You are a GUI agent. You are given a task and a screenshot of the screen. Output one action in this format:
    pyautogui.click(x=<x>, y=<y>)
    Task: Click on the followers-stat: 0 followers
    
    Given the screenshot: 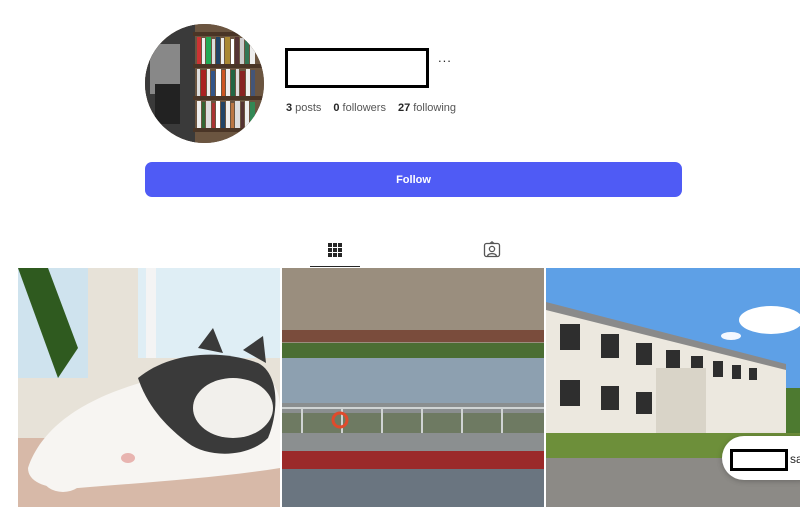 What is the action you would take?
    pyautogui.click(x=359, y=108)
    